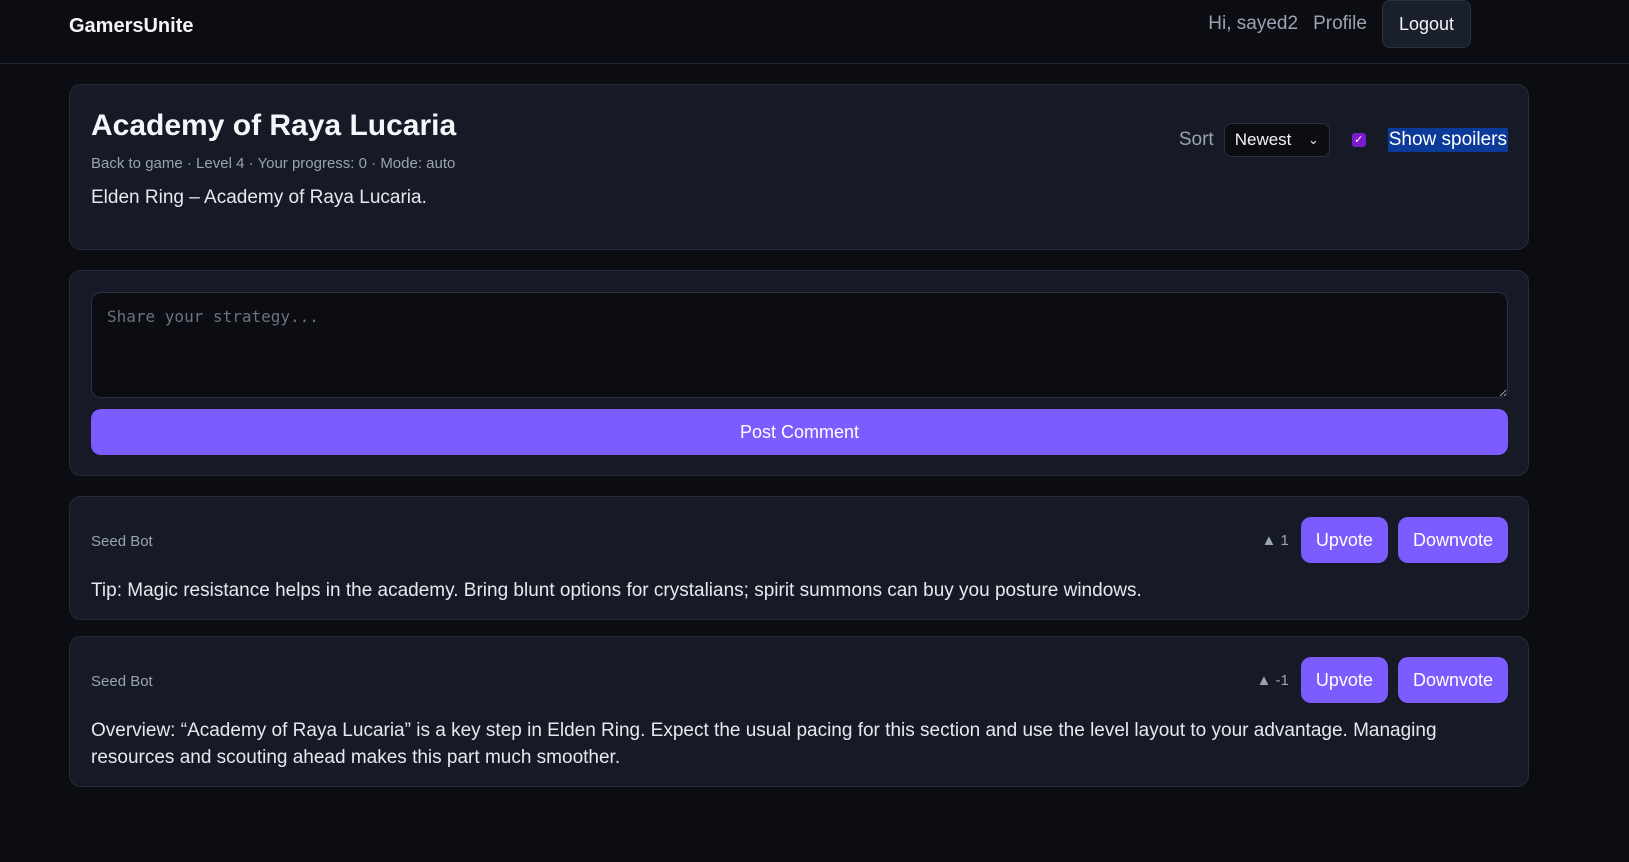  I want to click on brand-logo: GamersUnite, so click(131, 26).